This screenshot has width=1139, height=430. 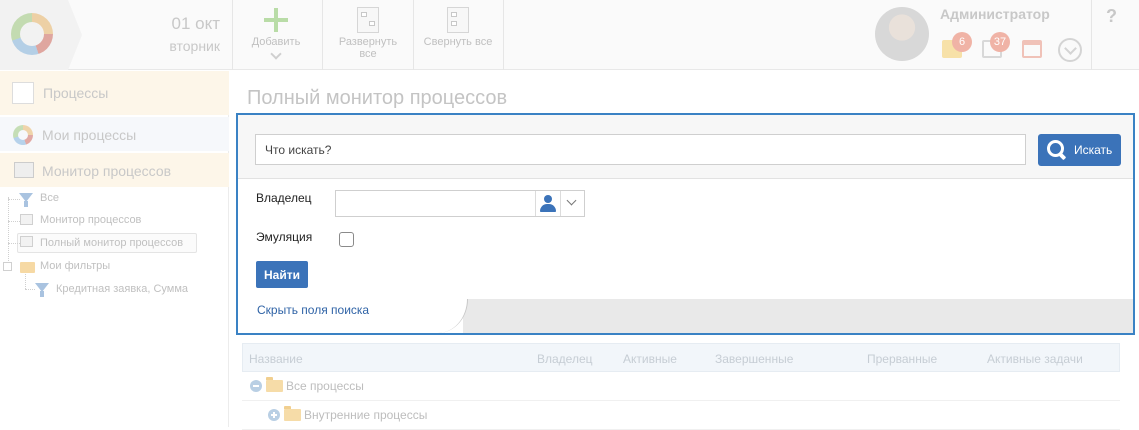 What do you see at coordinates (902, 34) in the screenshot?
I see `avatar` at bounding box center [902, 34].